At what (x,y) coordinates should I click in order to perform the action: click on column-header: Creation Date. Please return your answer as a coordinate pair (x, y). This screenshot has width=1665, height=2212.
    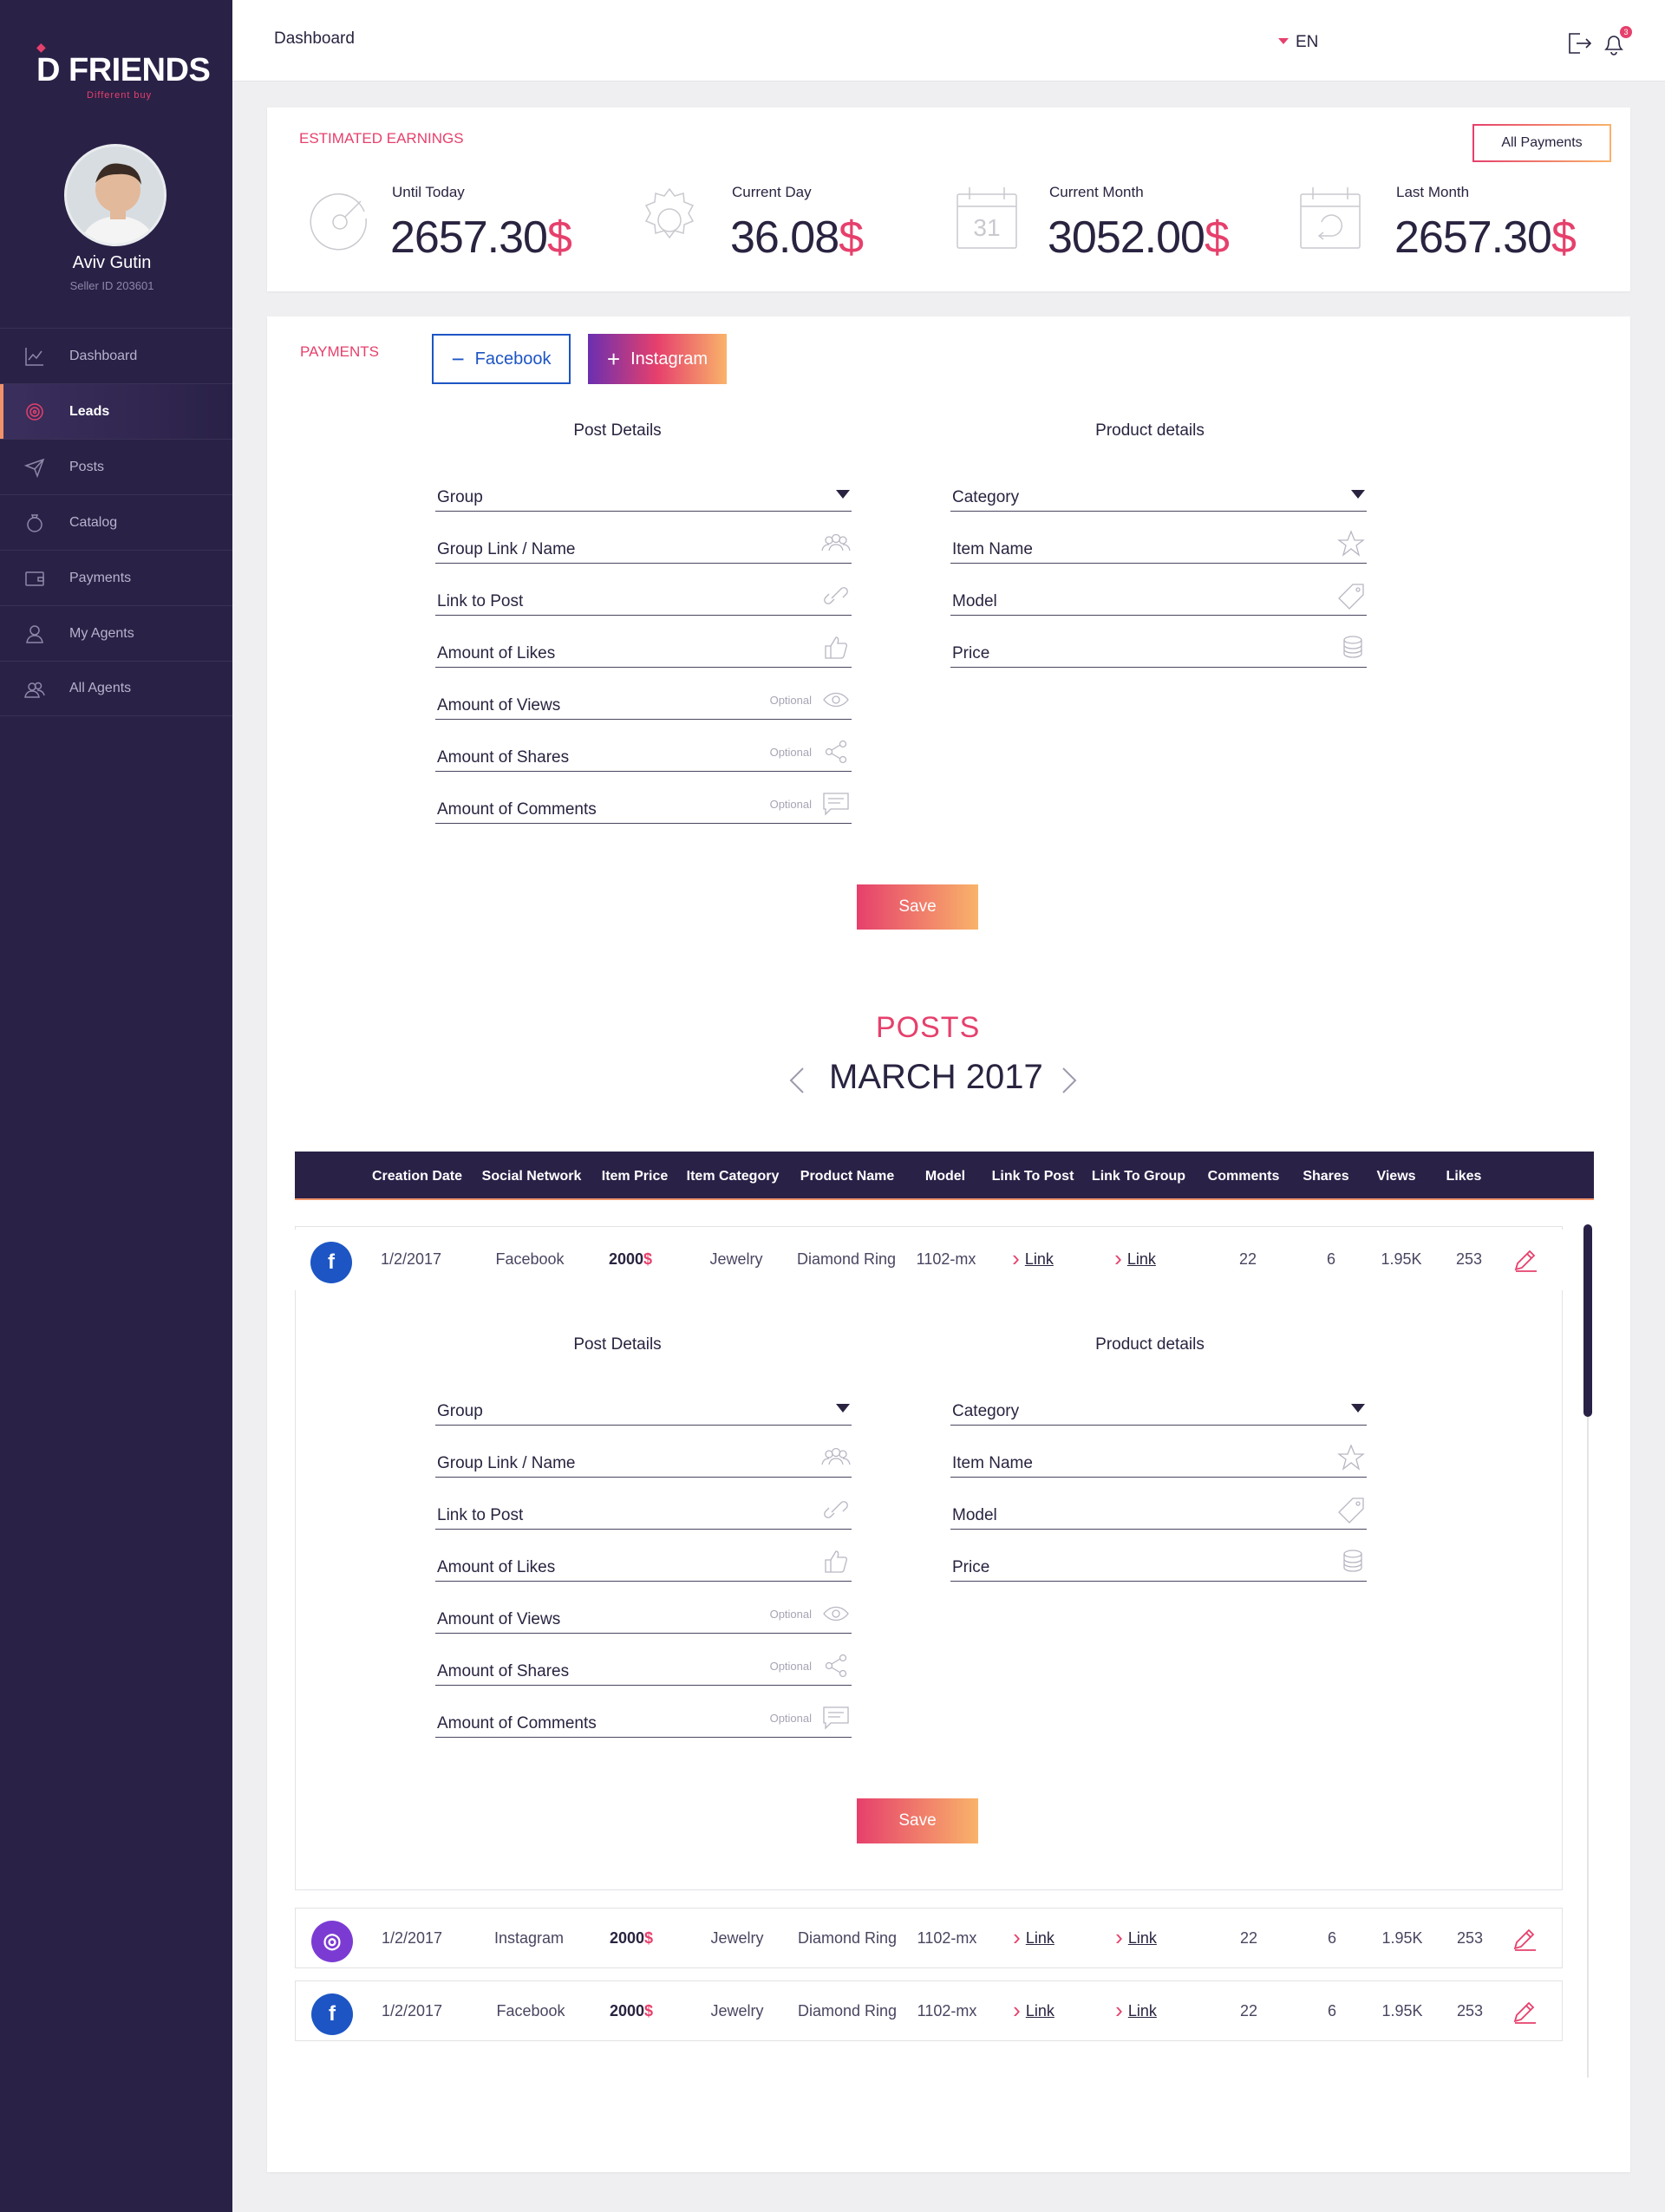
    Looking at the image, I should click on (417, 1176).